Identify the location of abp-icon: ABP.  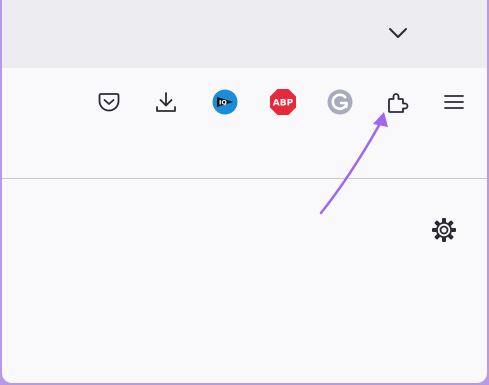
(283, 102).